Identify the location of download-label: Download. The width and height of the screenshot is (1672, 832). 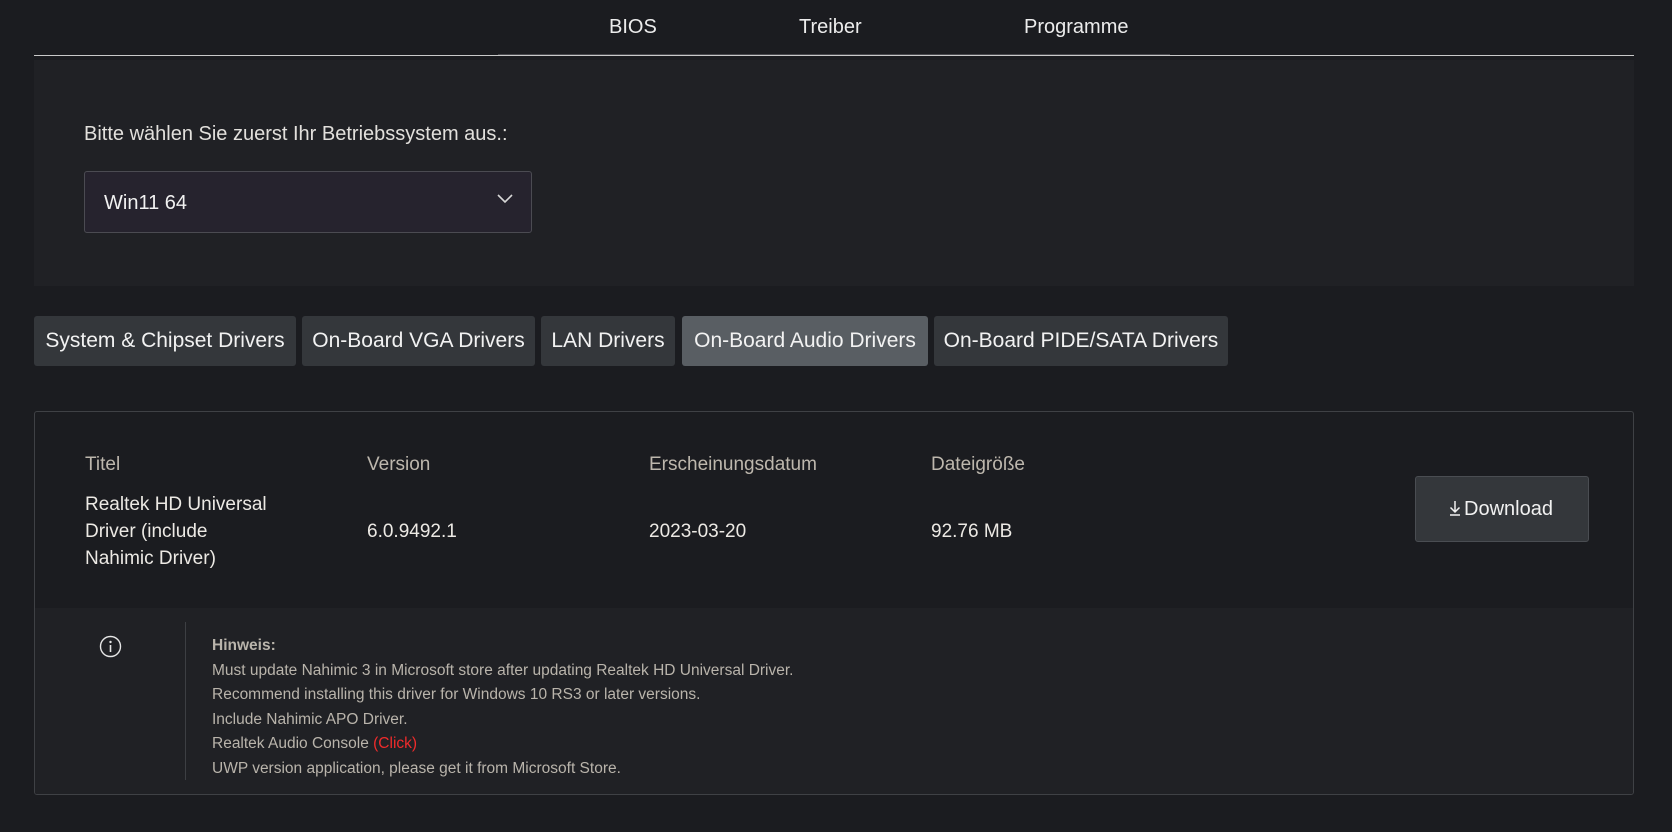
(1508, 509).